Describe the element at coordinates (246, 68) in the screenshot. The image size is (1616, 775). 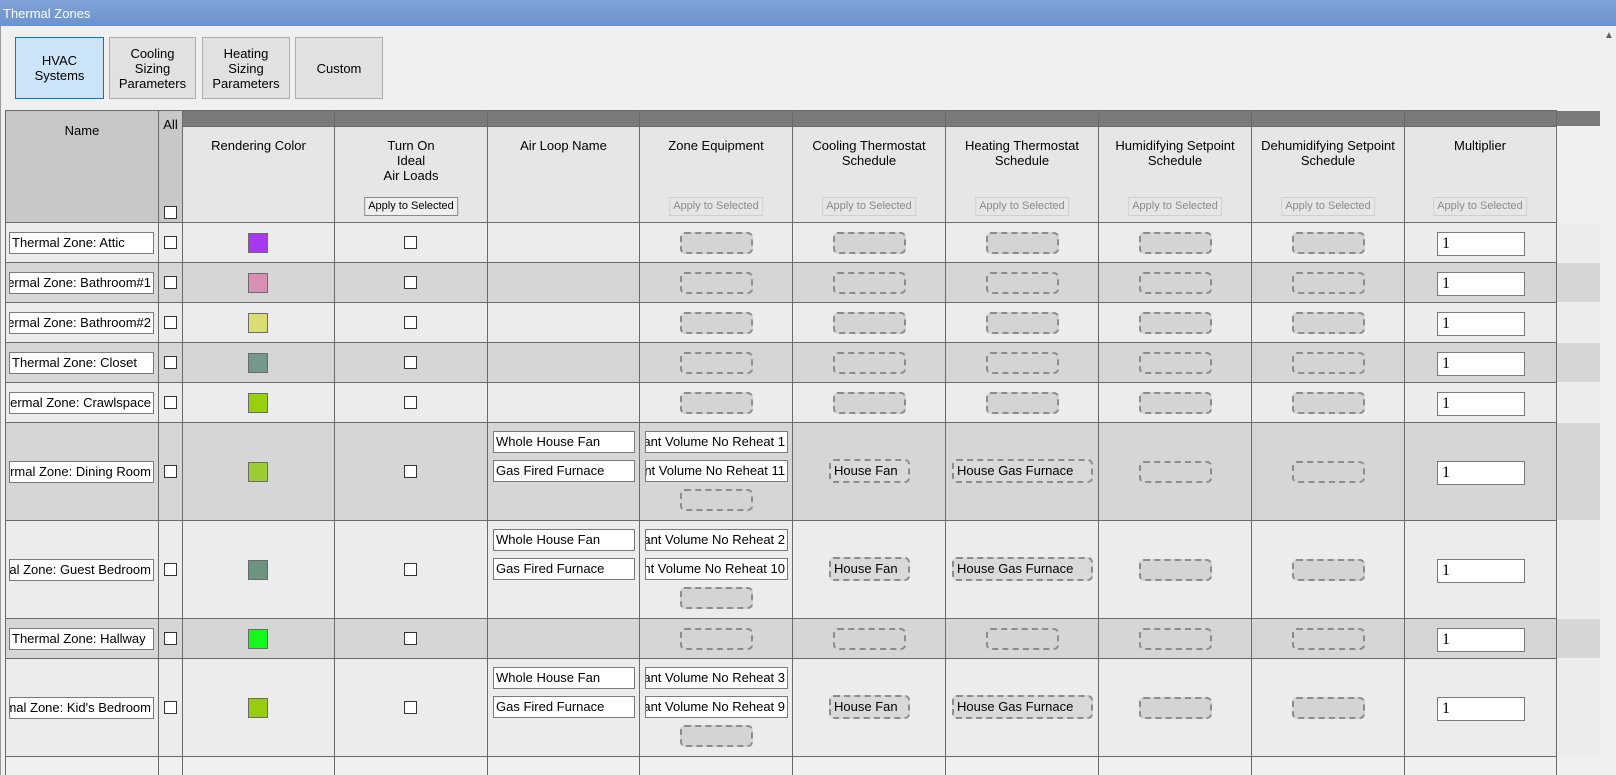
I see `tab-heating-sizing: Heating Sizing Parameters` at that location.